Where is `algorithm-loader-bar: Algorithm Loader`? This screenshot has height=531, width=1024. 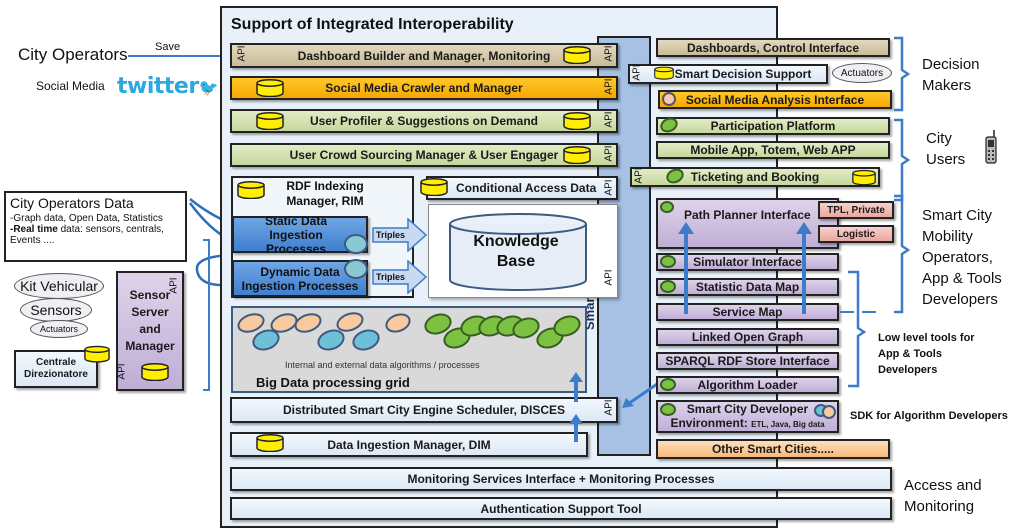
algorithm-loader-bar: Algorithm Loader is located at coordinates (747, 385).